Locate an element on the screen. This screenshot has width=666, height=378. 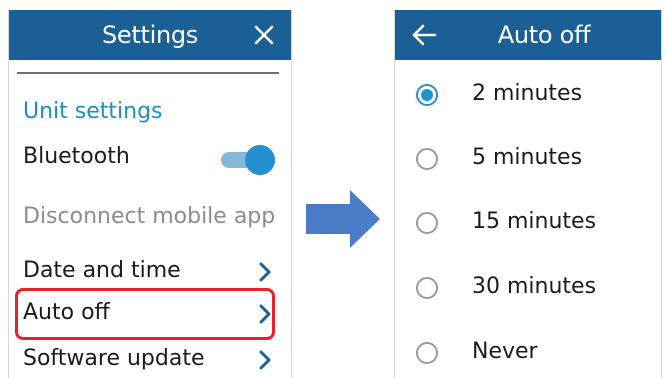
settings-row-software-update: Software update is located at coordinates (150, 359).